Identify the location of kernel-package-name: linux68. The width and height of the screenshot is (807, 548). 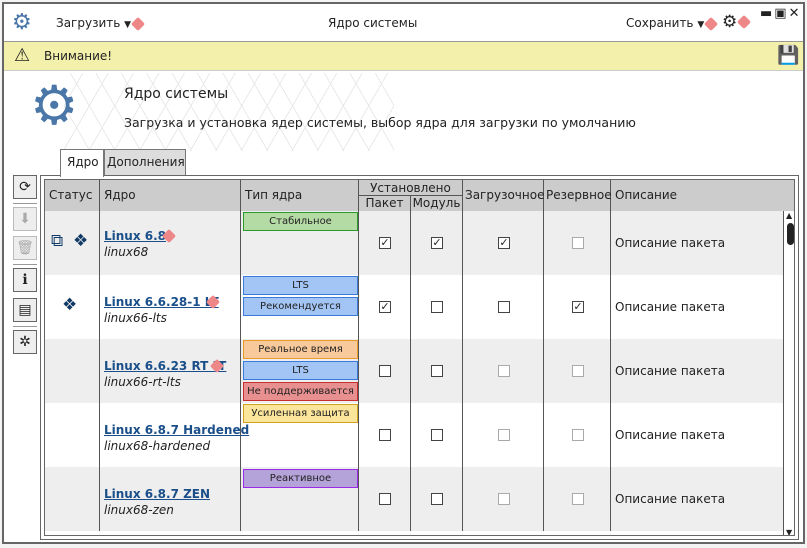
(126, 252).